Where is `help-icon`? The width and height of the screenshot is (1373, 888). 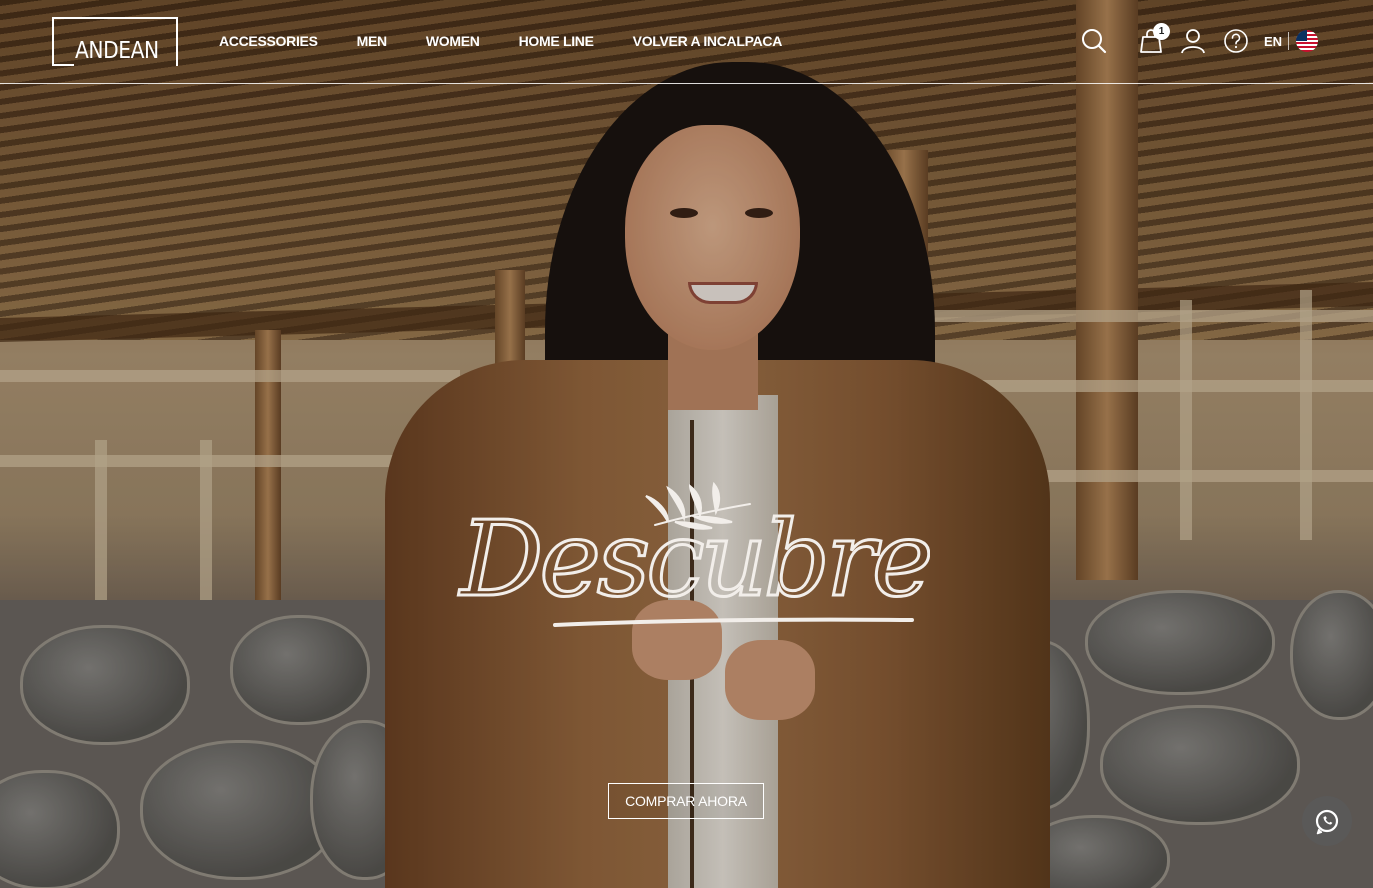 help-icon is located at coordinates (1236, 41).